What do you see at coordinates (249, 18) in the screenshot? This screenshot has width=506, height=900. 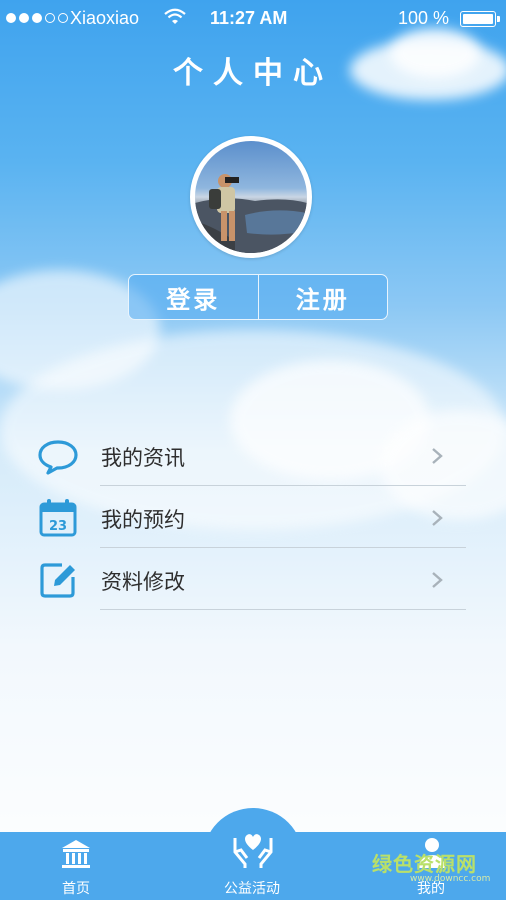 I see `clock: 11:27 AM` at bounding box center [249, 18].